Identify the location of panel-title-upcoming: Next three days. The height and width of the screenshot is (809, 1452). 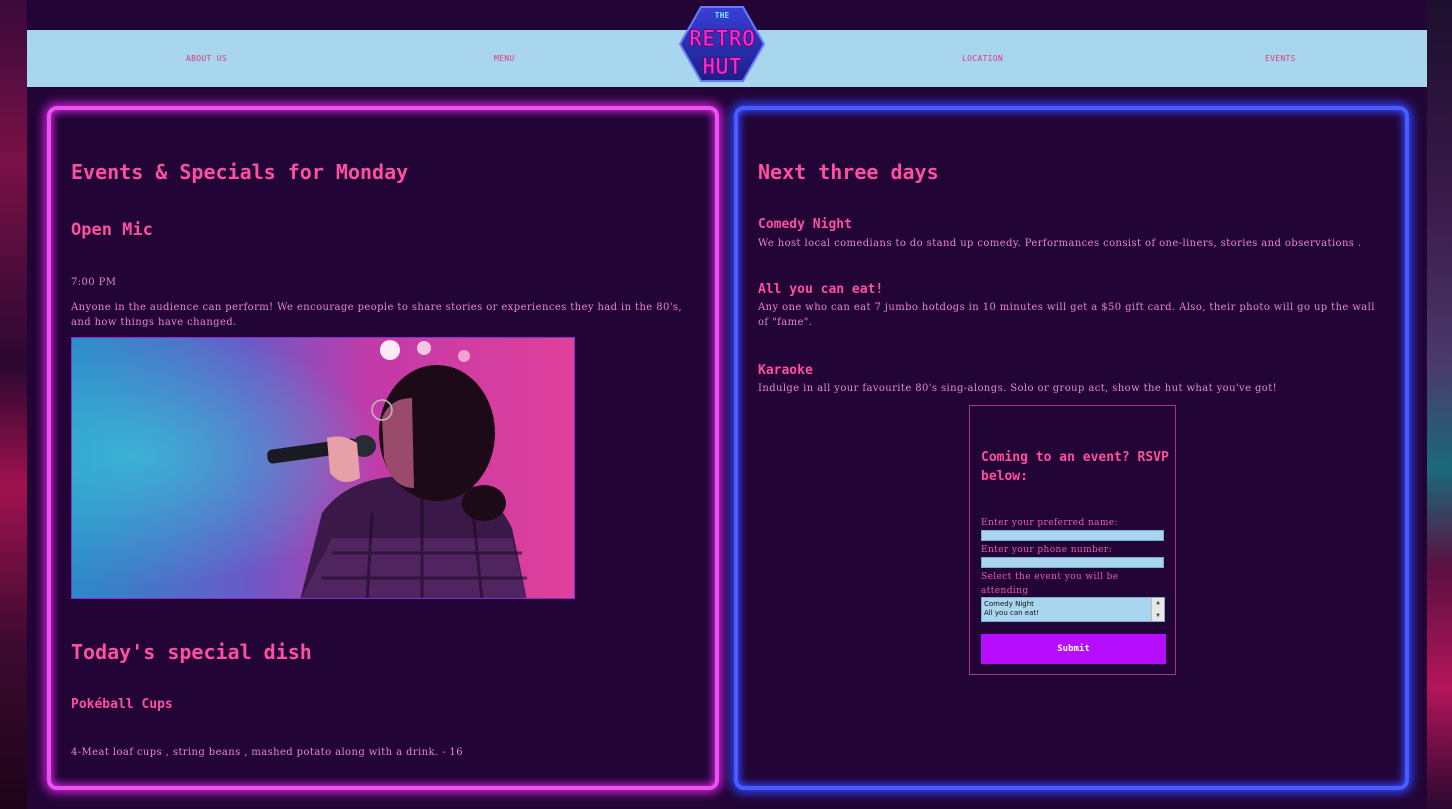
(848, 172).